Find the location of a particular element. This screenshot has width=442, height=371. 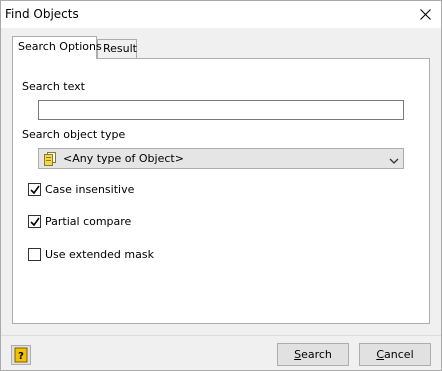

cancel-button: Cancel is located at coordinates (395, 354).